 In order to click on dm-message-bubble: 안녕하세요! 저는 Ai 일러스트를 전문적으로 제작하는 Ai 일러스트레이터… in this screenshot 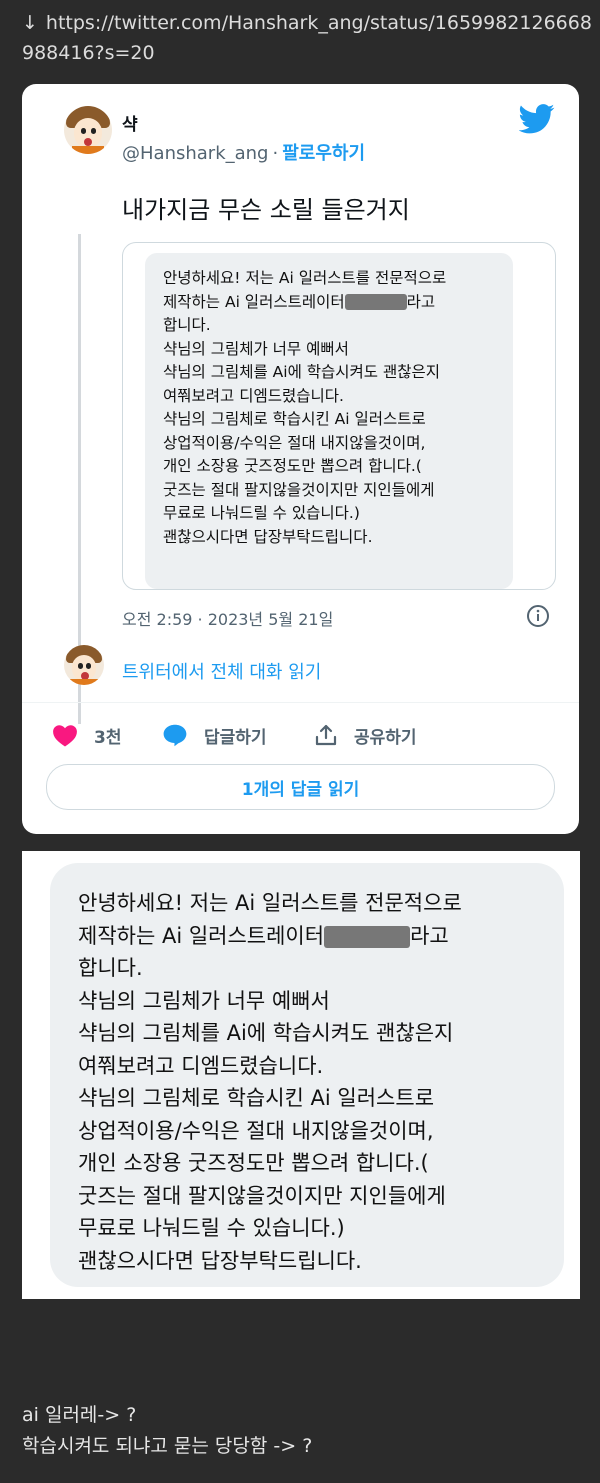, I will do `click(329, 421)`.